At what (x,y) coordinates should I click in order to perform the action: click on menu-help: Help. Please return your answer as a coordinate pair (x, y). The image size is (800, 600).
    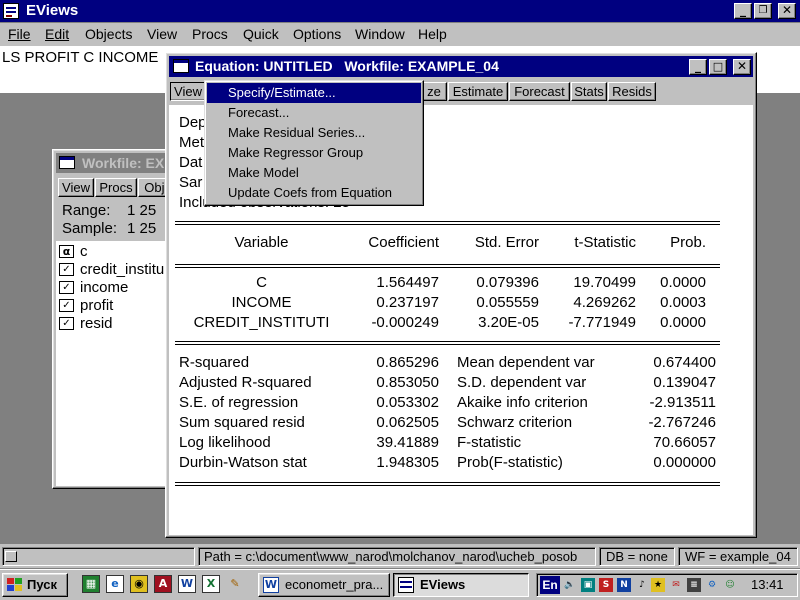
    Looking at the image, I should click on (432, 34).